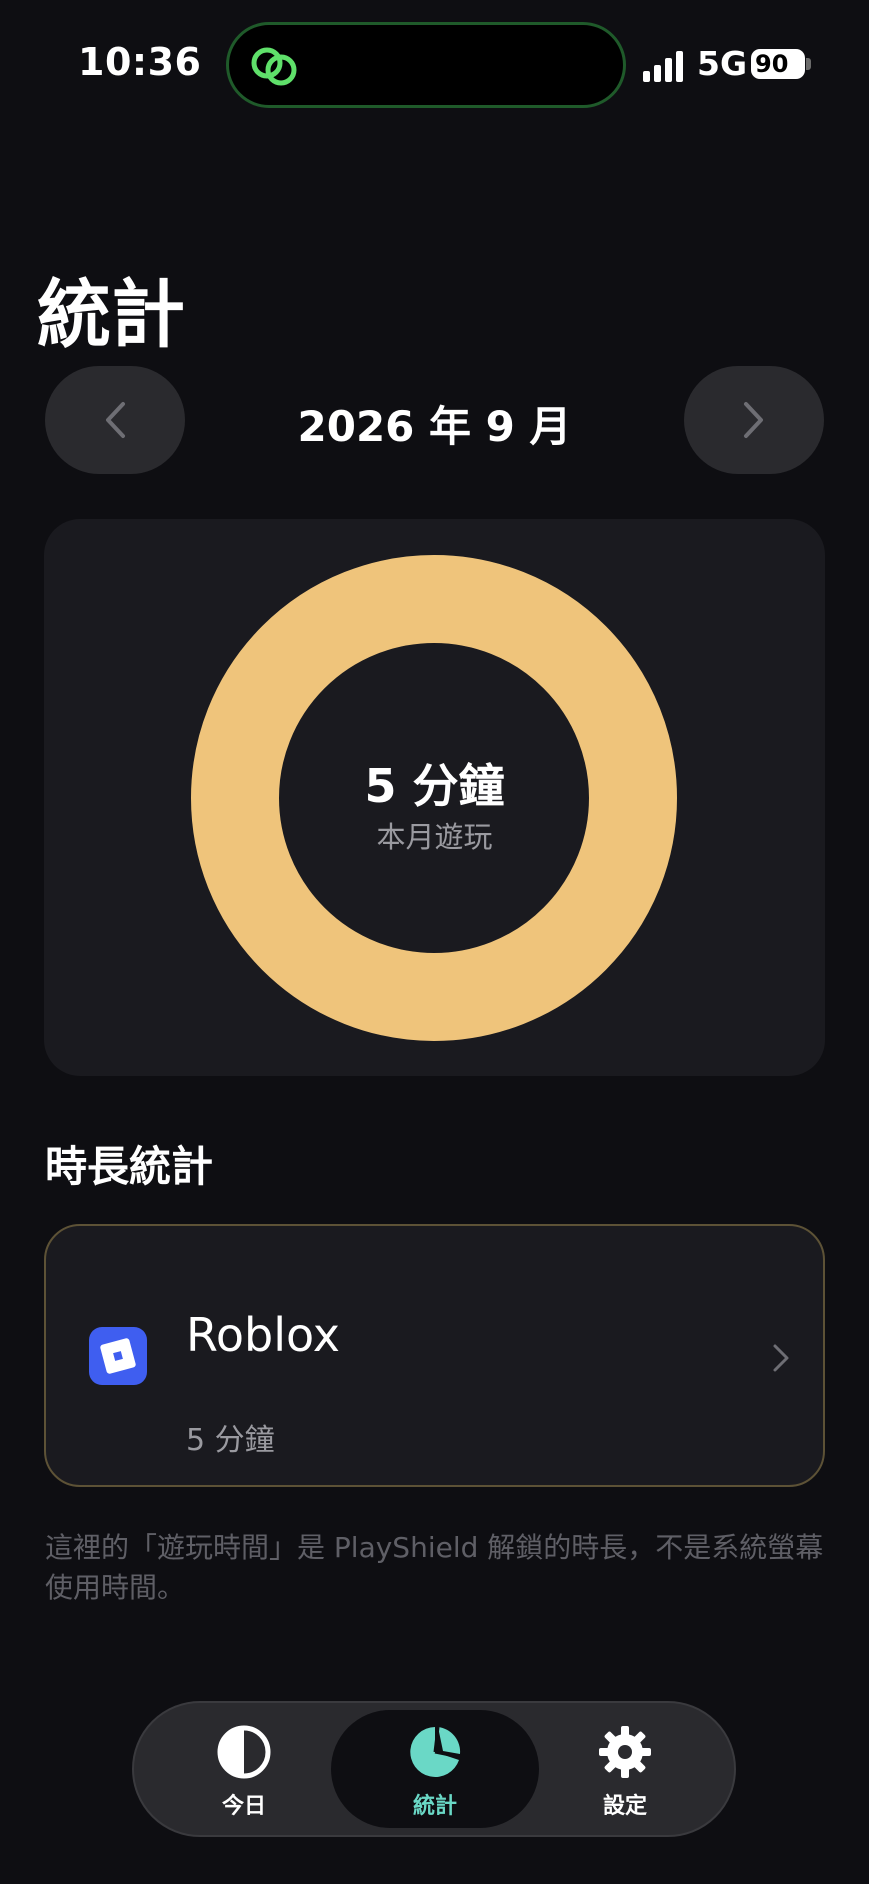  Describe the element at coordinates (435, 1751) in the screenshot. I see `pie-chart-icon` at that location.